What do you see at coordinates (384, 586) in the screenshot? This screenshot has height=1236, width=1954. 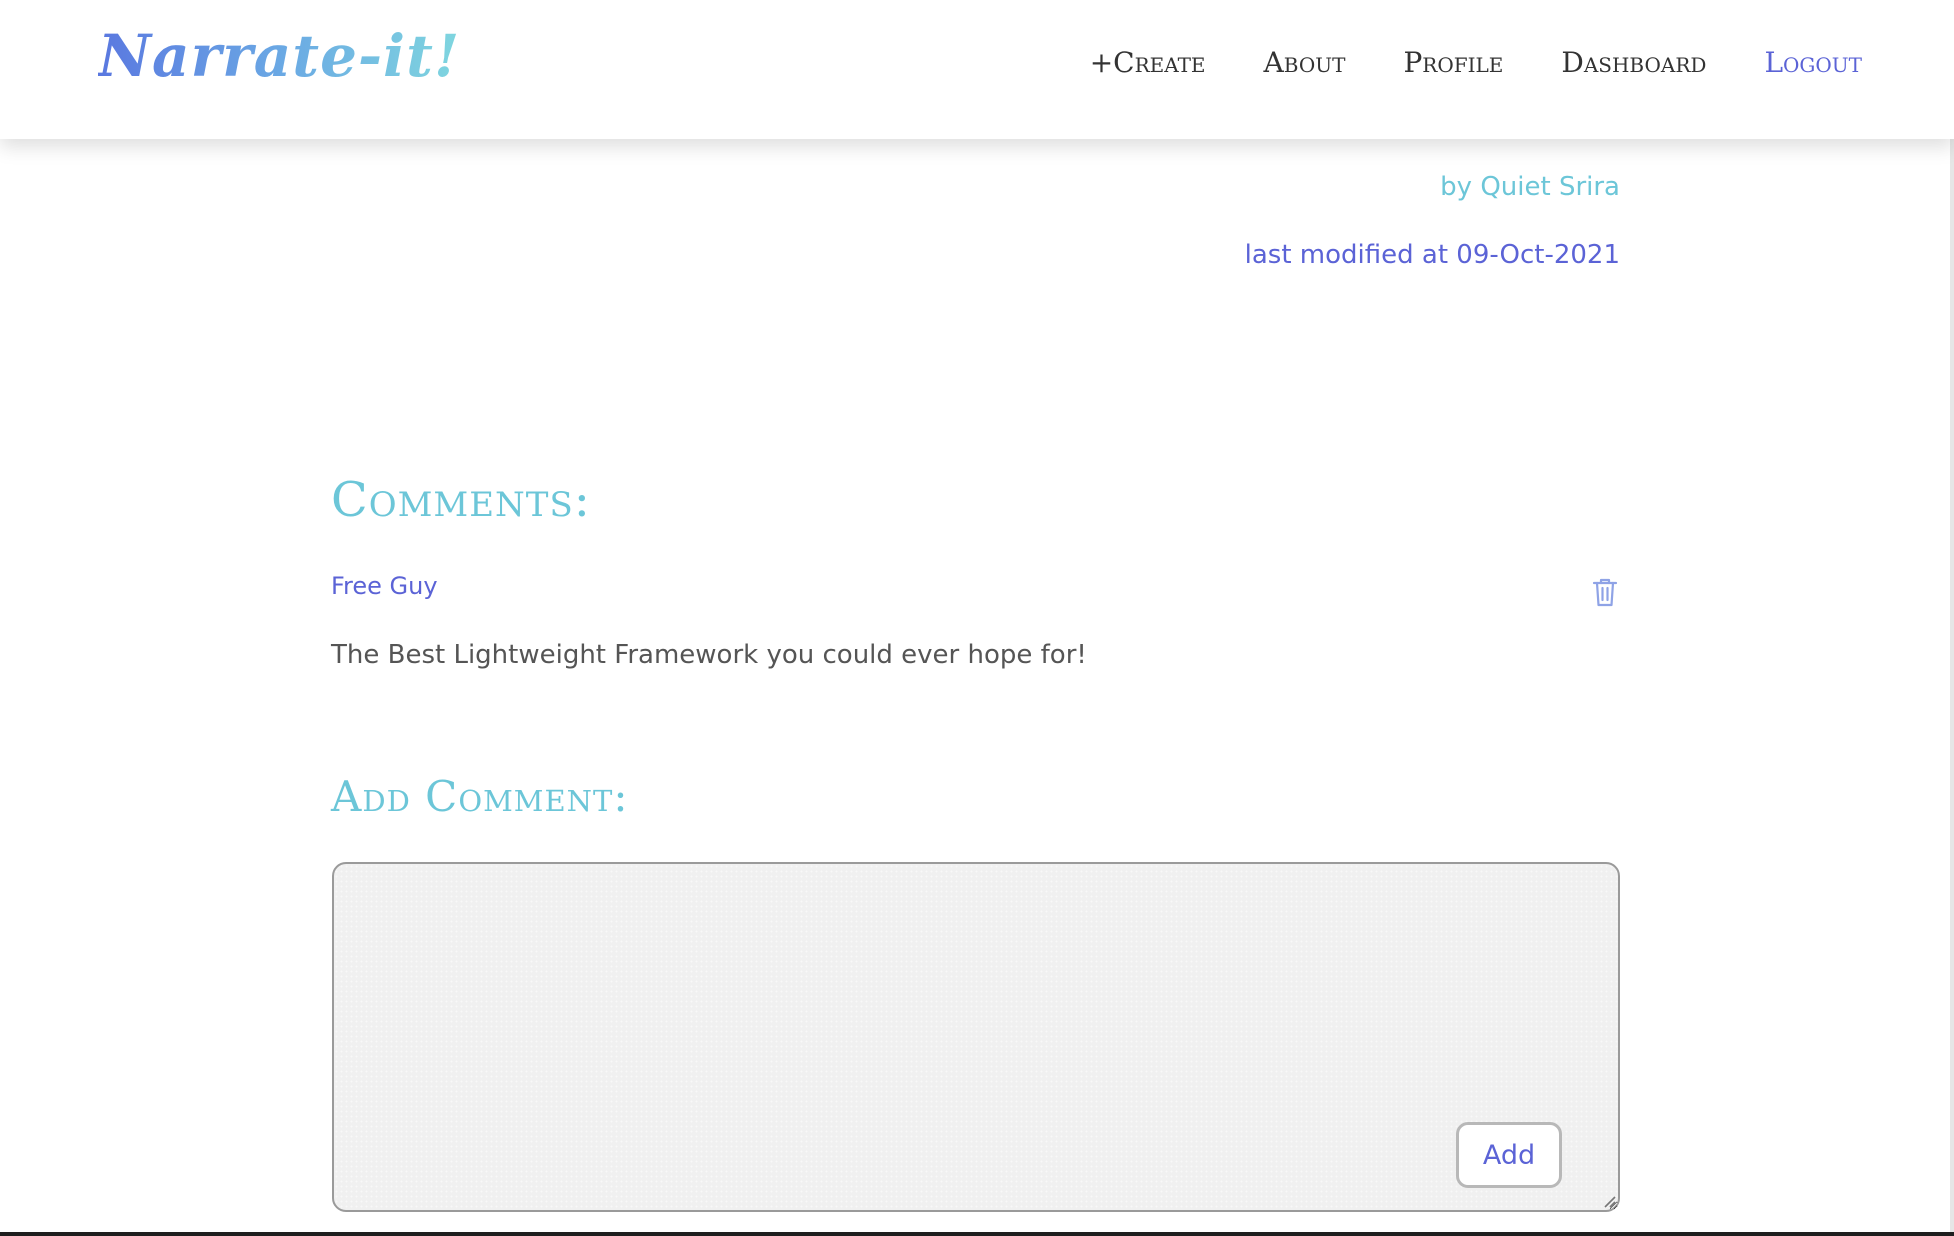 I see `comment-author: Free Guy` at bounding box center [384, 586].